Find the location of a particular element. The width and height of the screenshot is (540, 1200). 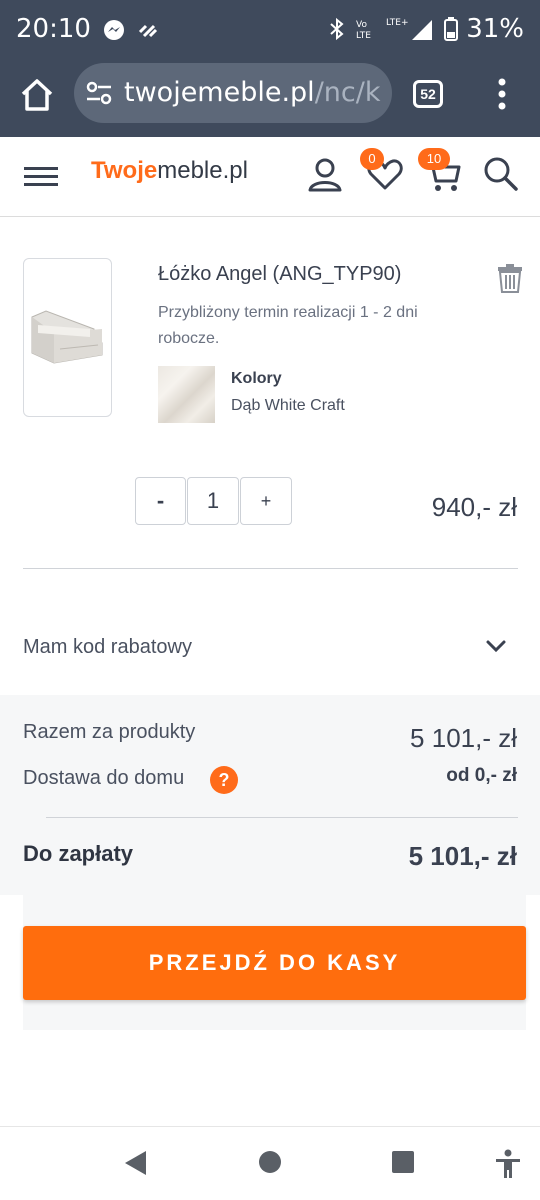

recents-icon is located at coordinates (403, 1162).